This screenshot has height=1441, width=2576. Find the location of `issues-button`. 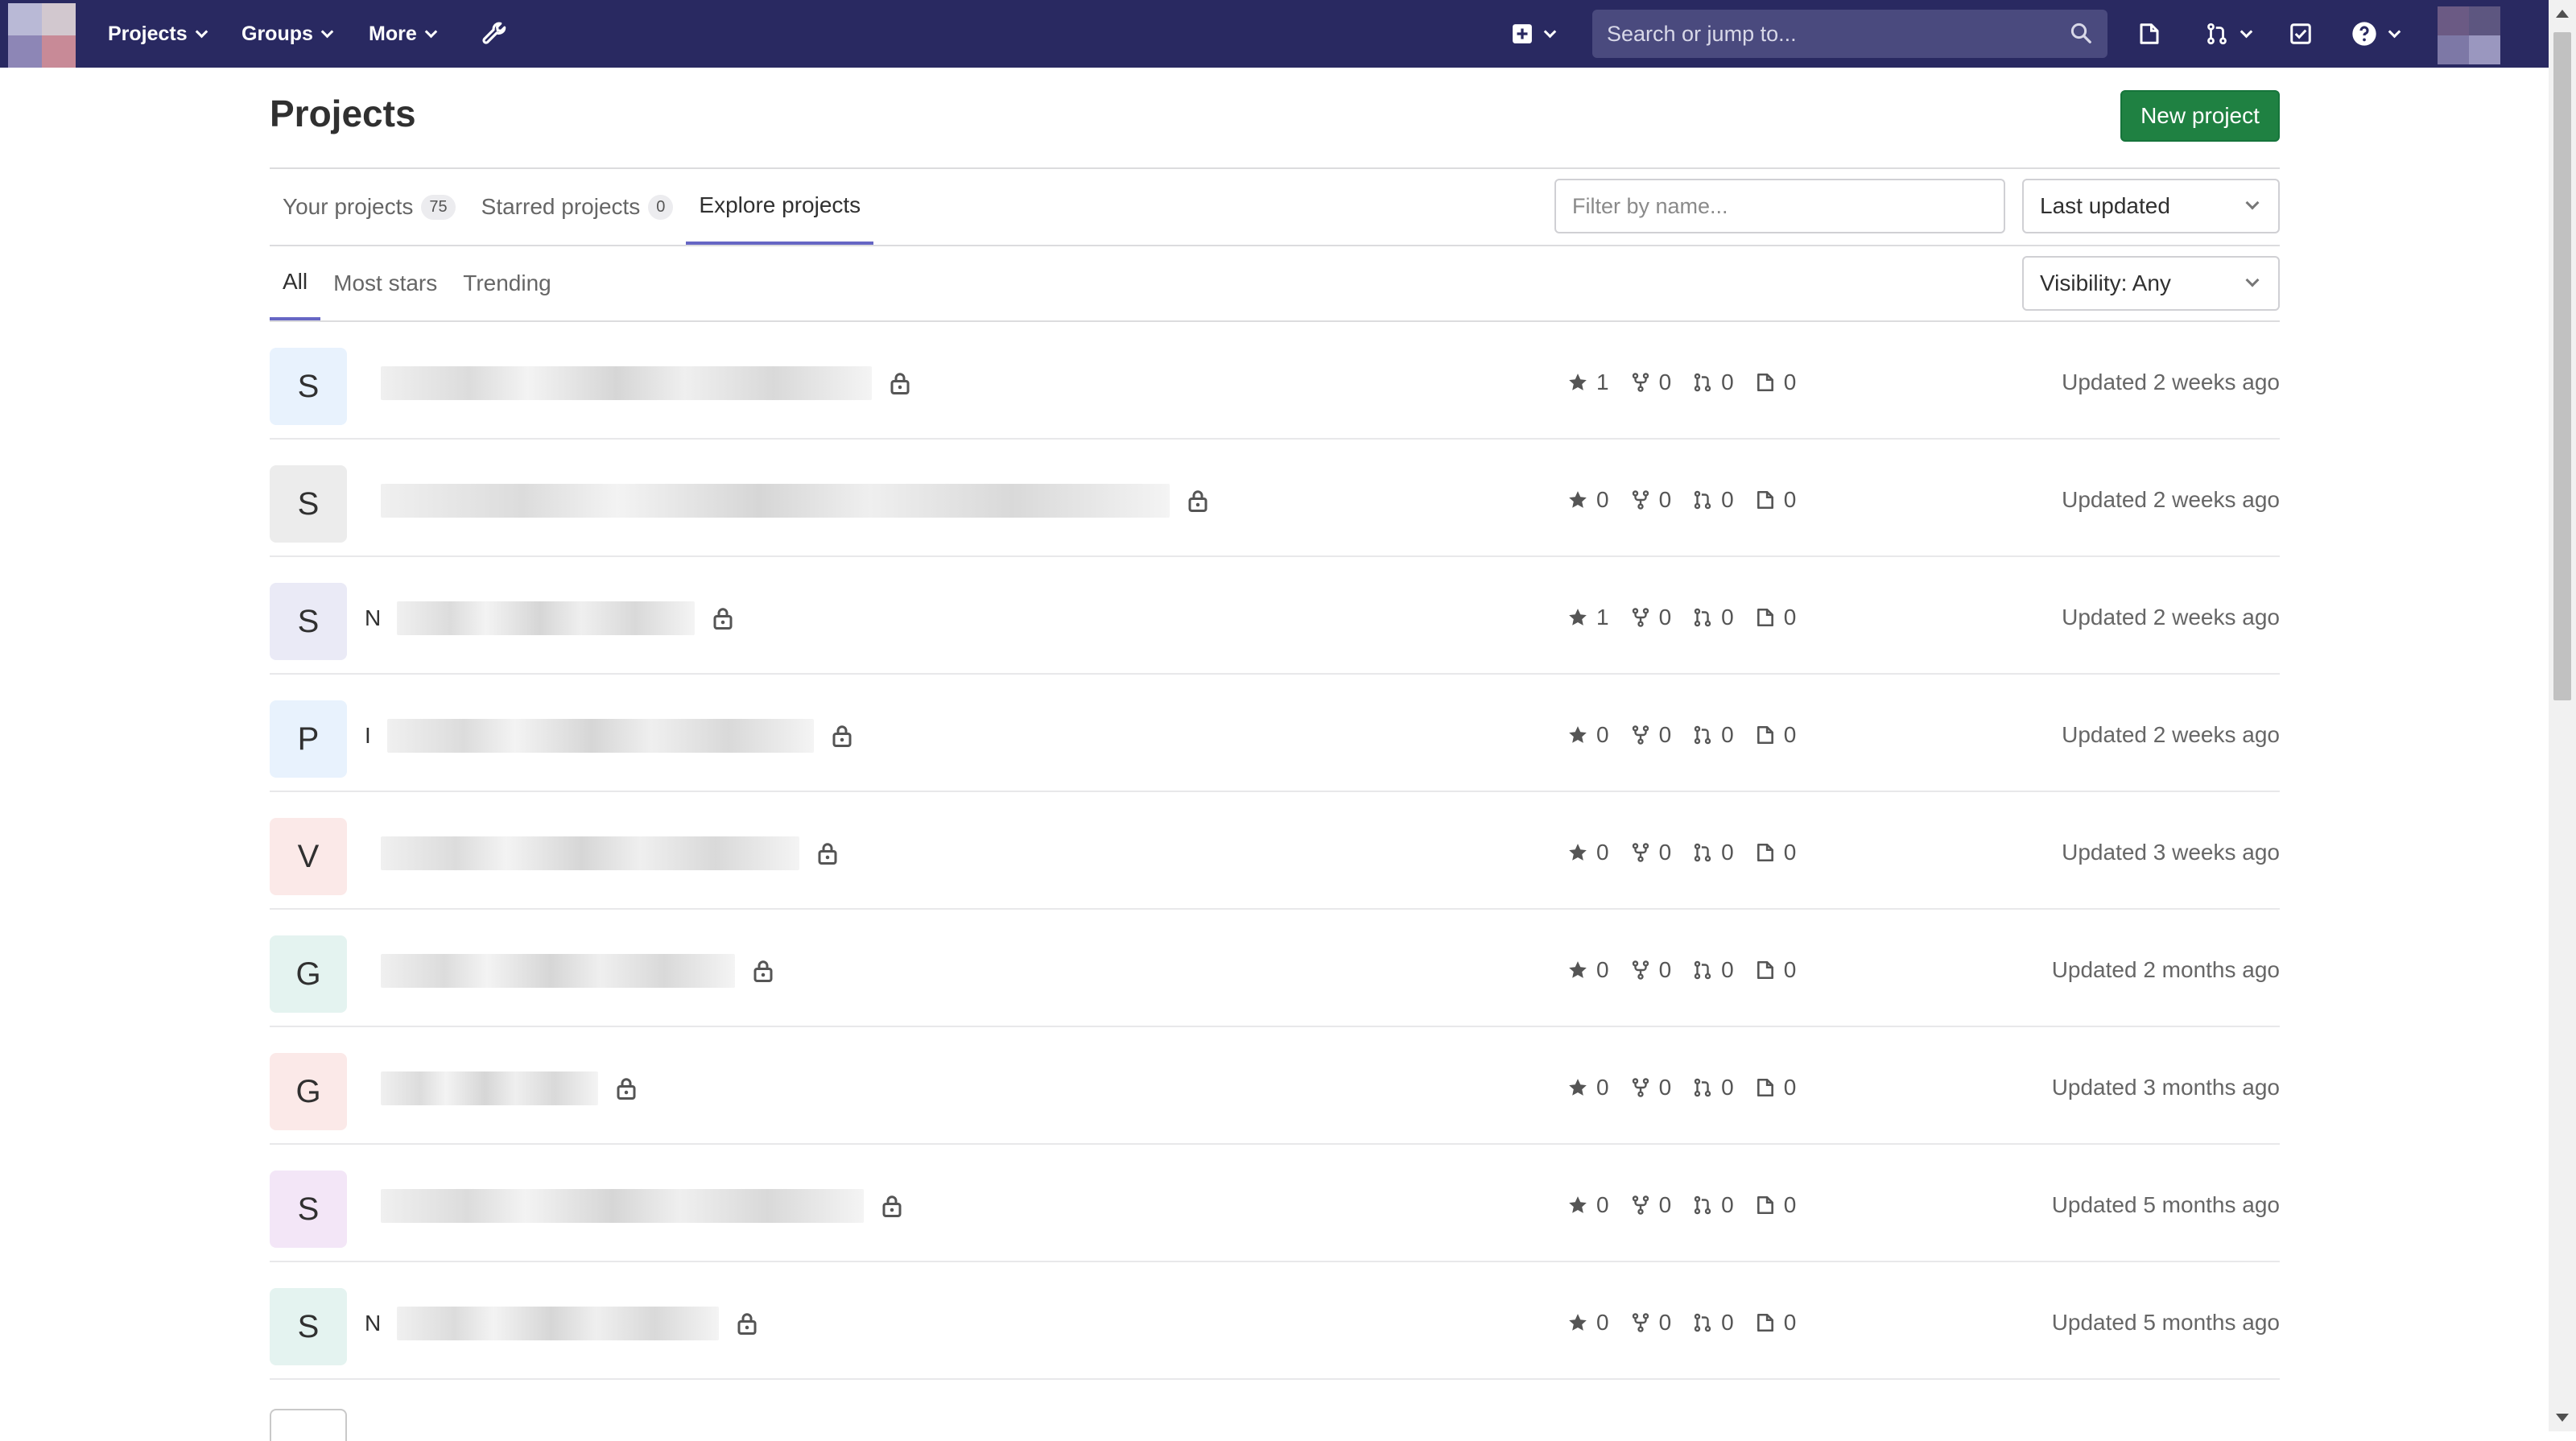

issues-button is located at coordinates (2149, 34).